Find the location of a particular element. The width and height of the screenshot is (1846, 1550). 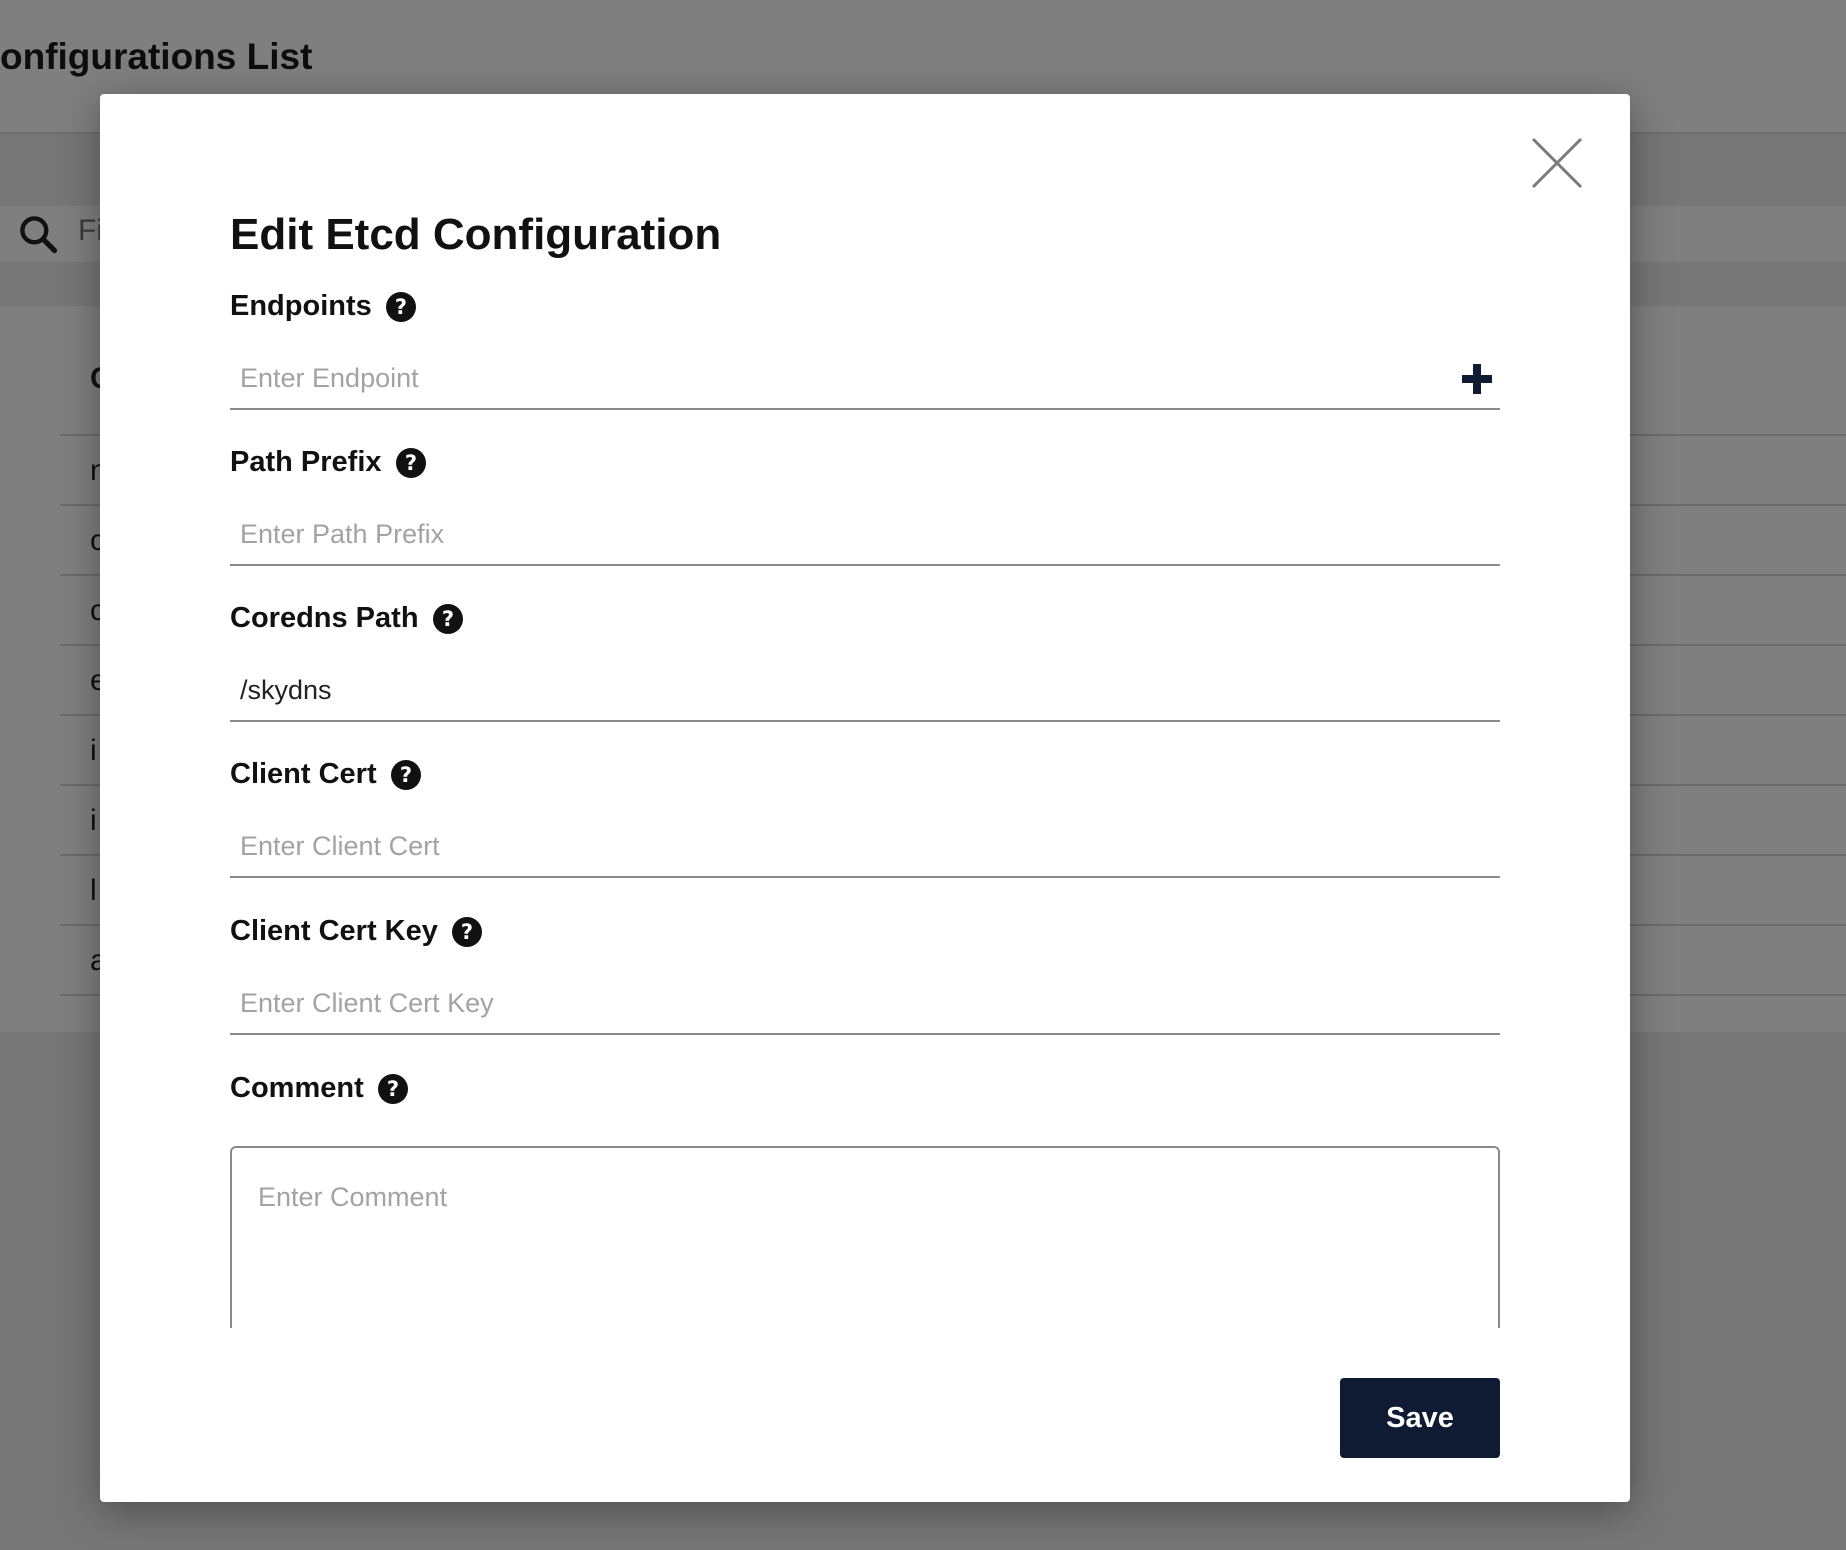

close-icon is located at coordinates (1557, 163).